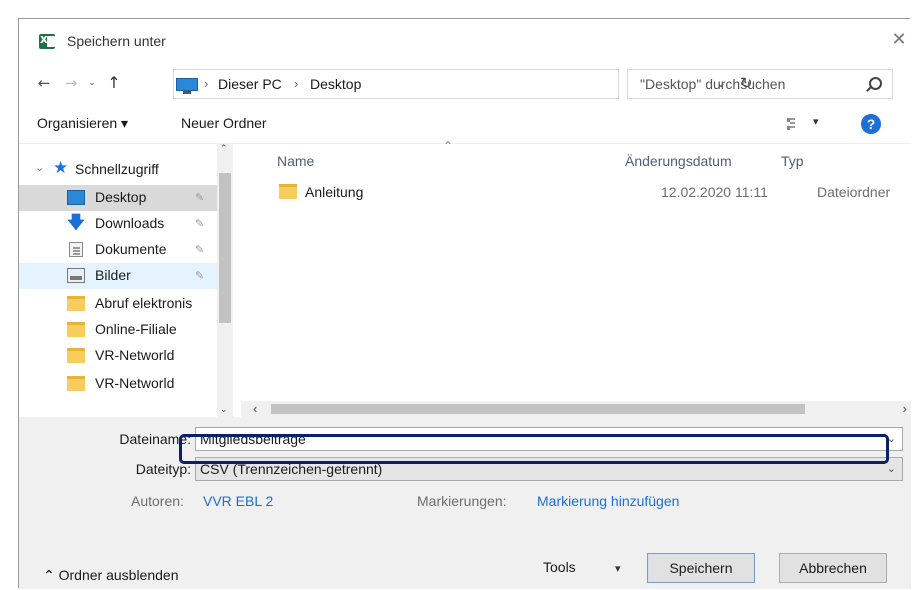  What do you see at coordinates (899, 40) in the screenshot?
I see `close-icon: ✕` at bounding box center [899, 40].